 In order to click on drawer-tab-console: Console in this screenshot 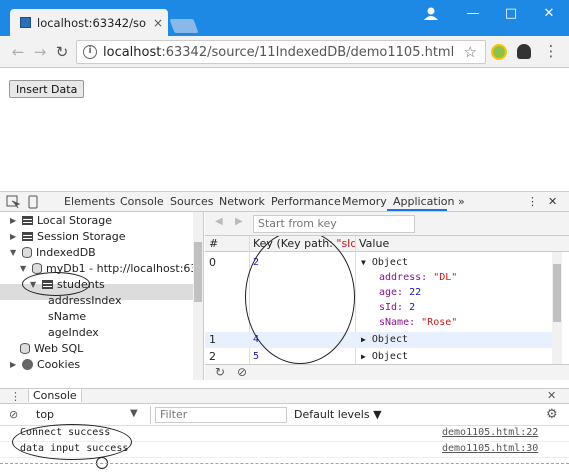, I will do `click(55, 395)`.